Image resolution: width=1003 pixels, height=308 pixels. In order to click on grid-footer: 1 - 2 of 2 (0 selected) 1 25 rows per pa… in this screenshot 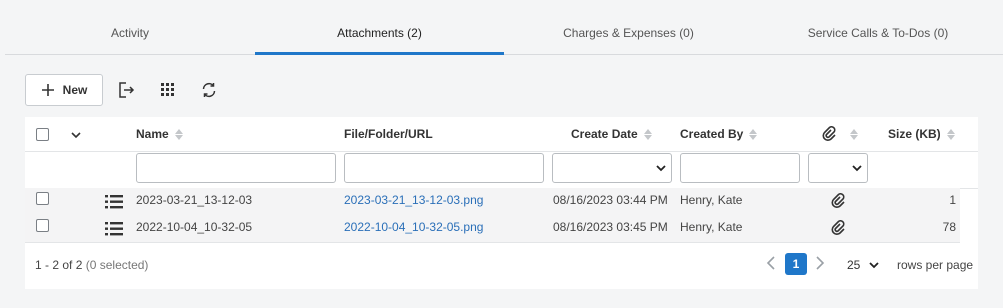, I will do `click(501, 265)`.